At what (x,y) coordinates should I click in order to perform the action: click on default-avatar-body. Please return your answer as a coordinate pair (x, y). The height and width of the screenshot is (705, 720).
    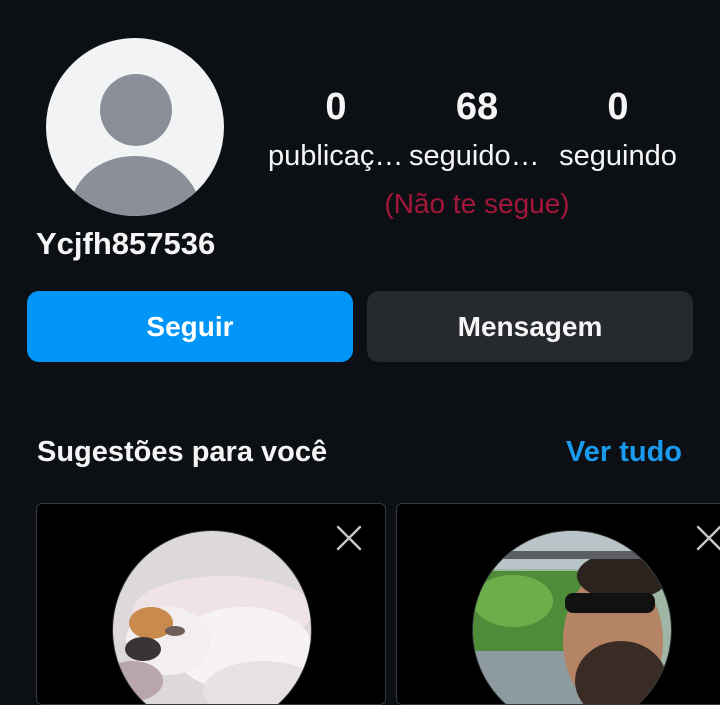
    Looking at the image, I should click on (135, 186).